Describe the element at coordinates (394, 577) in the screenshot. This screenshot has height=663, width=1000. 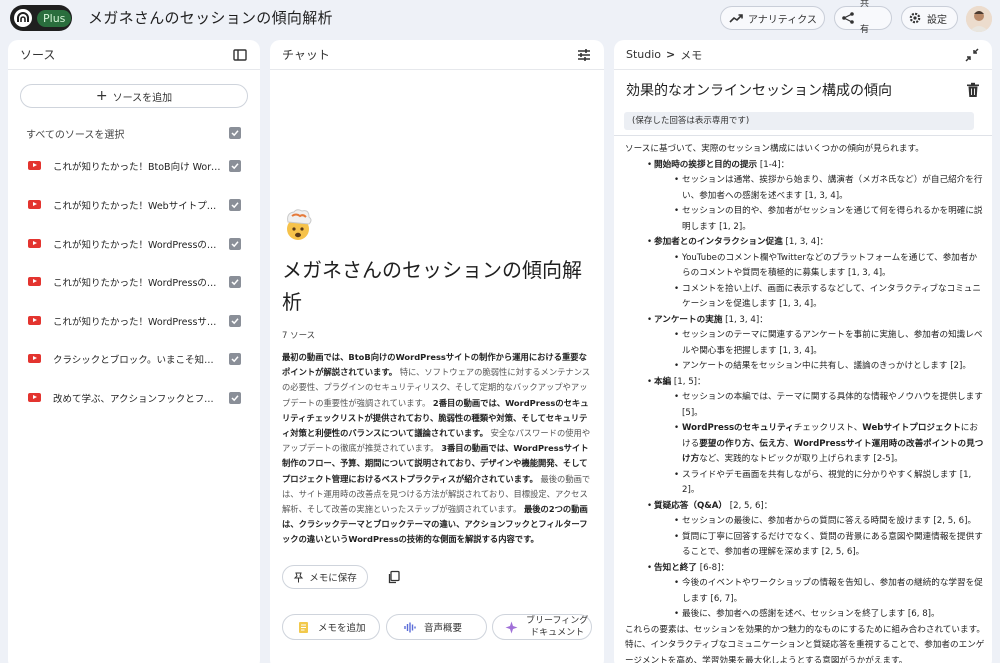
I see `copy-icon` at that location.